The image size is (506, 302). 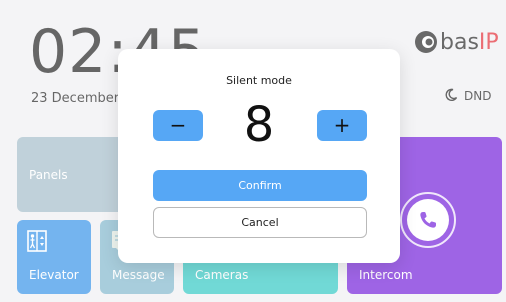 I want to click on increment-button: +, so click(x=342, y=125).